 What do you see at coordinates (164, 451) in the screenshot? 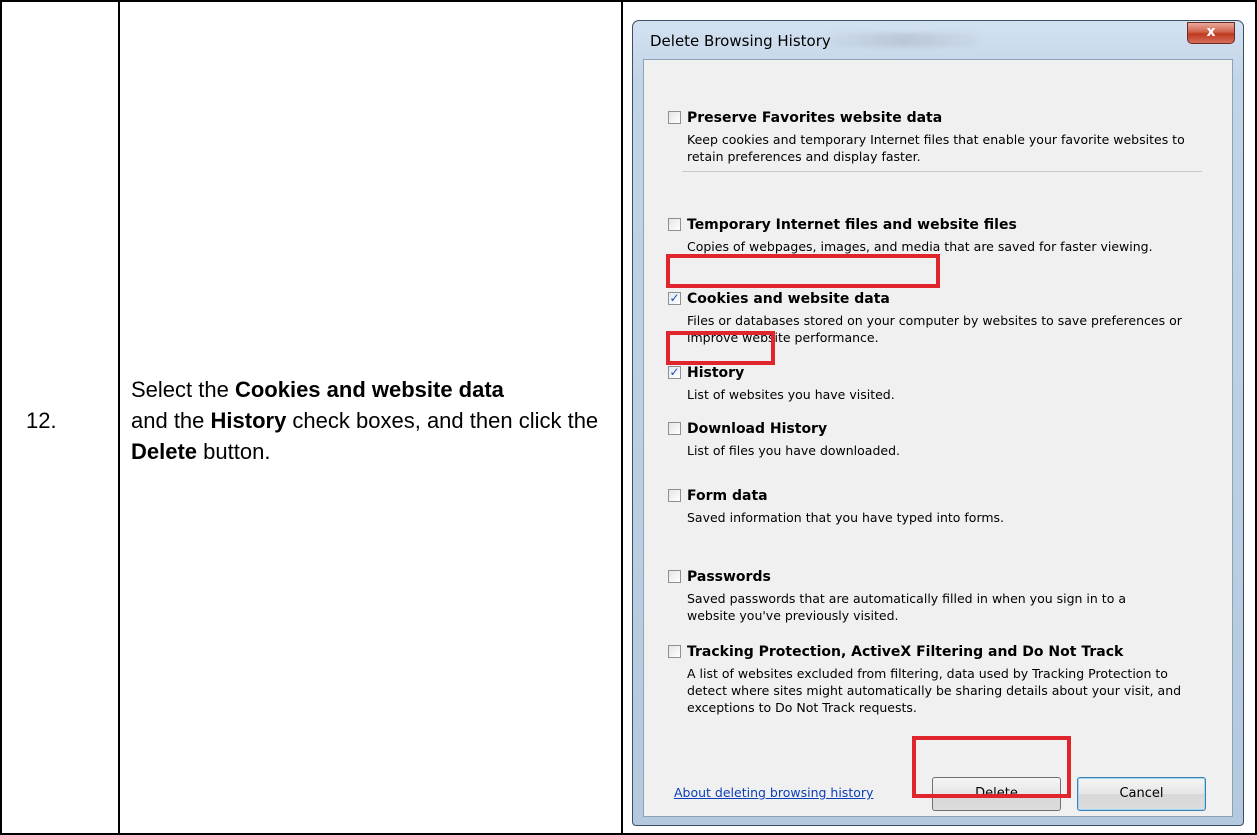
I see `instruction-part: Delete` at bounding box center [164, 451].